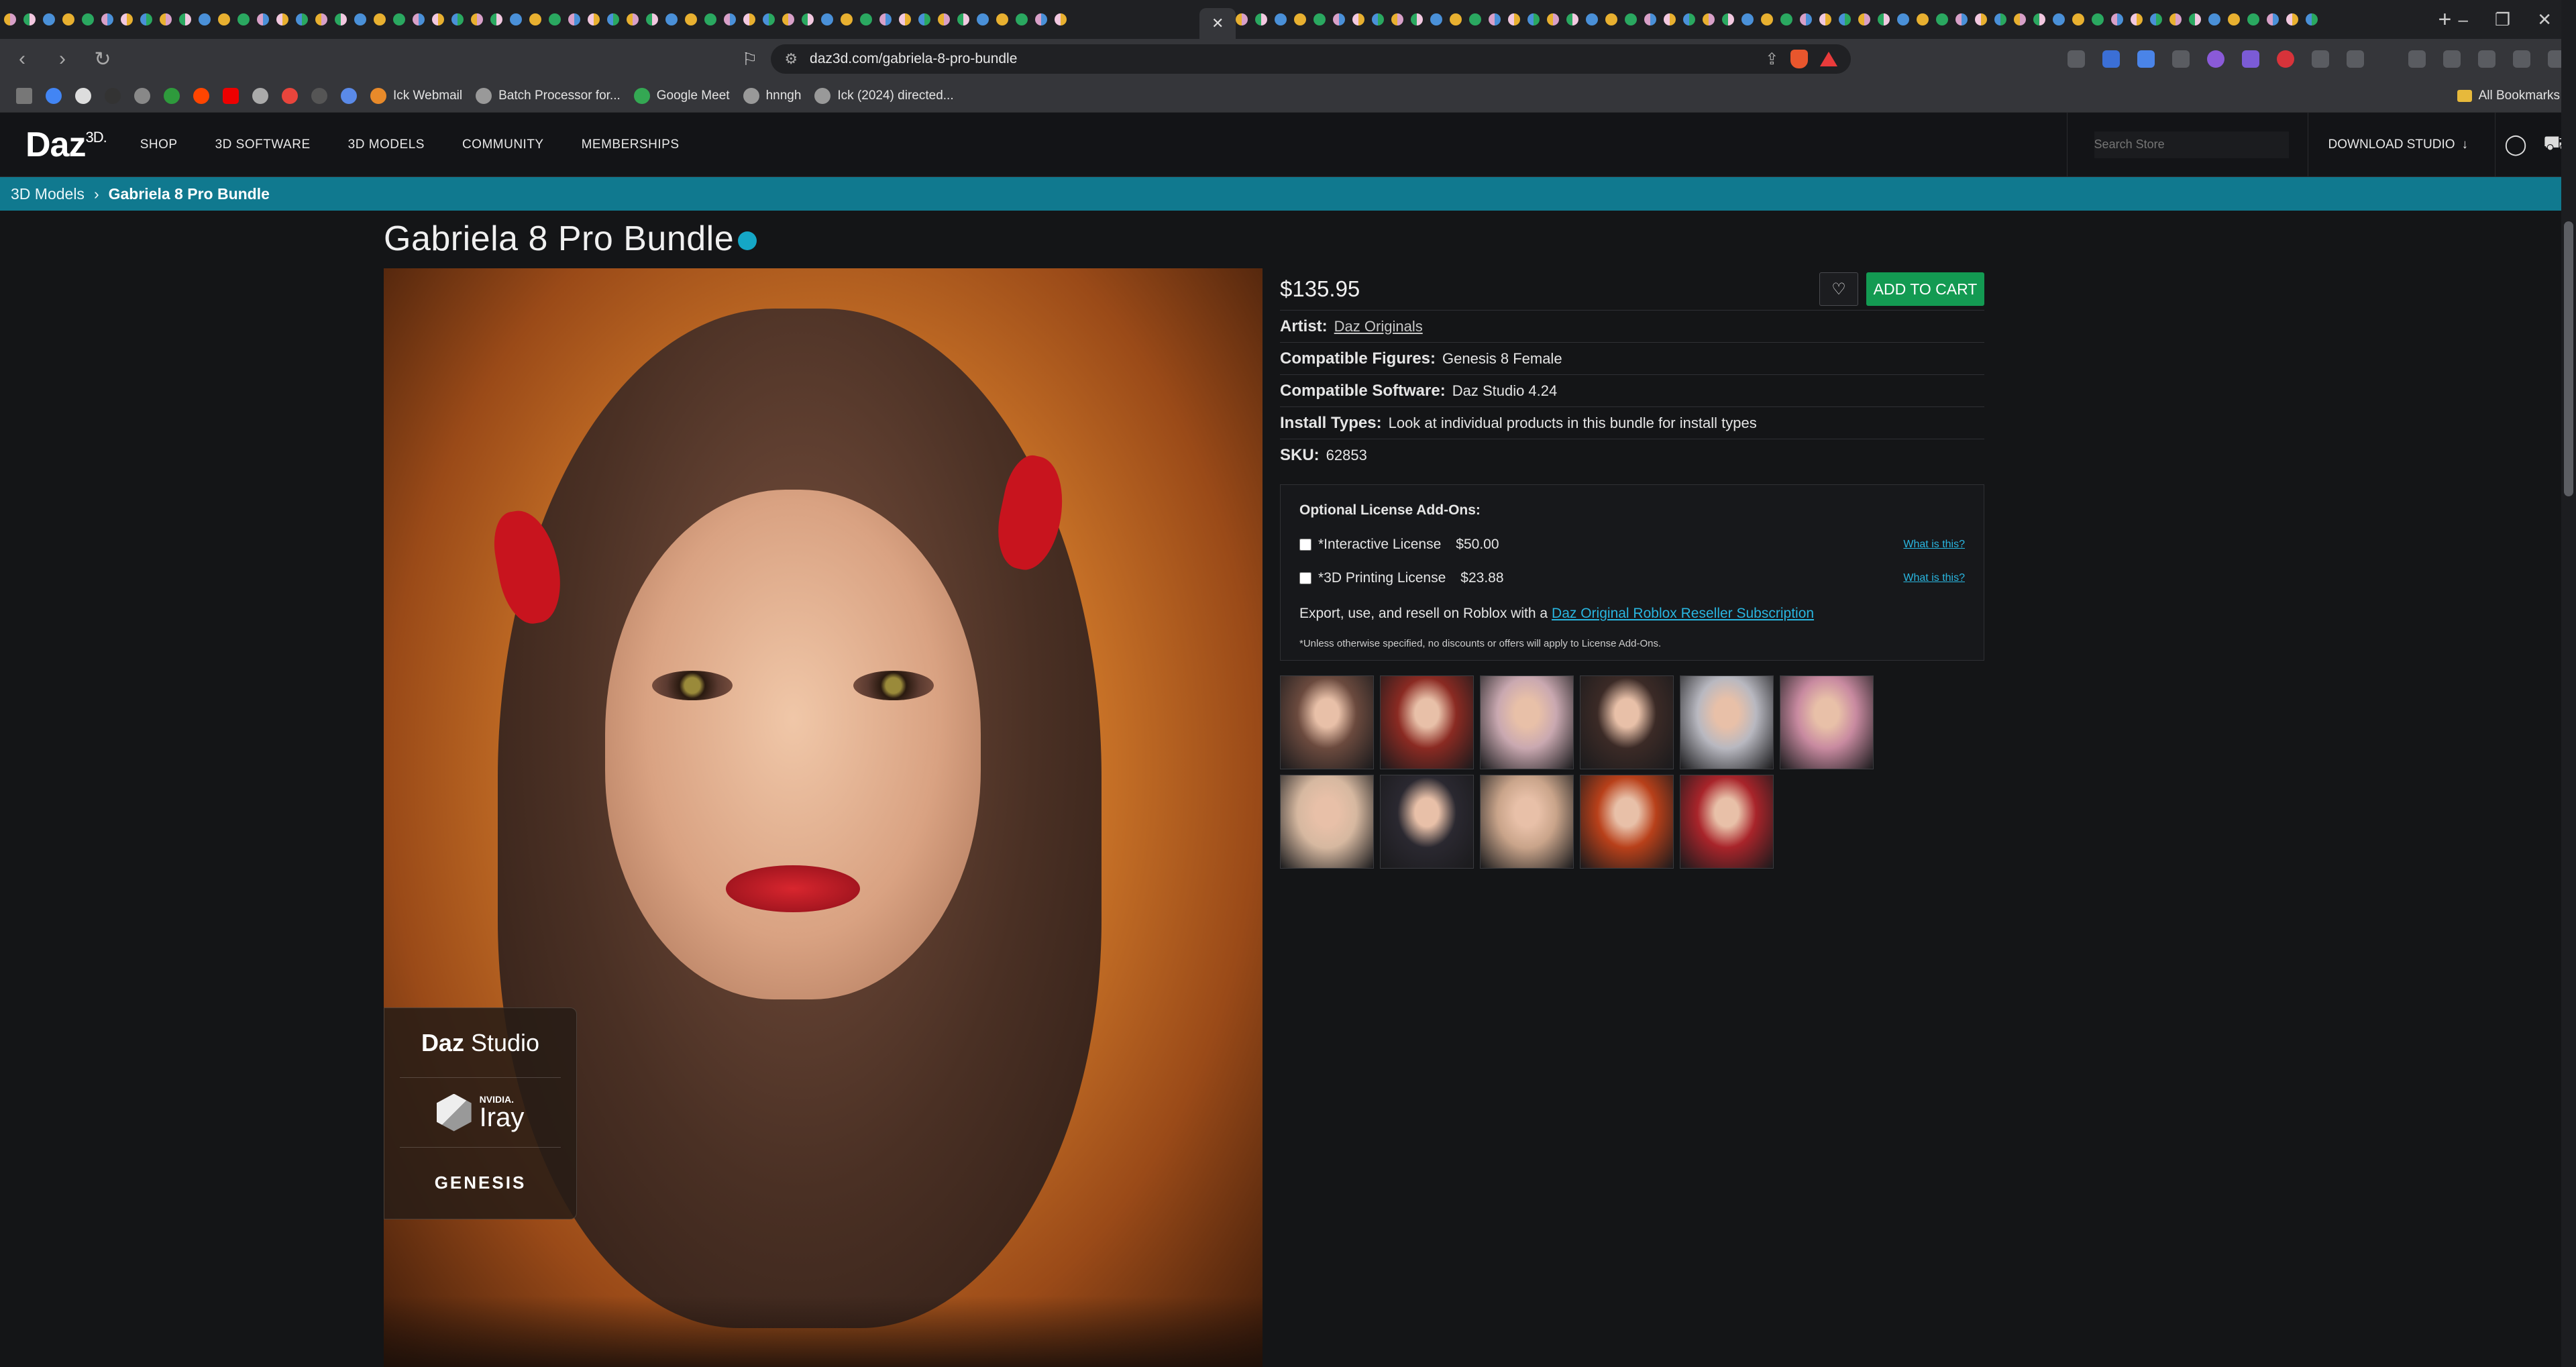  I want to click on wishlist-heart-icon: ♡, so click(1838, 289).